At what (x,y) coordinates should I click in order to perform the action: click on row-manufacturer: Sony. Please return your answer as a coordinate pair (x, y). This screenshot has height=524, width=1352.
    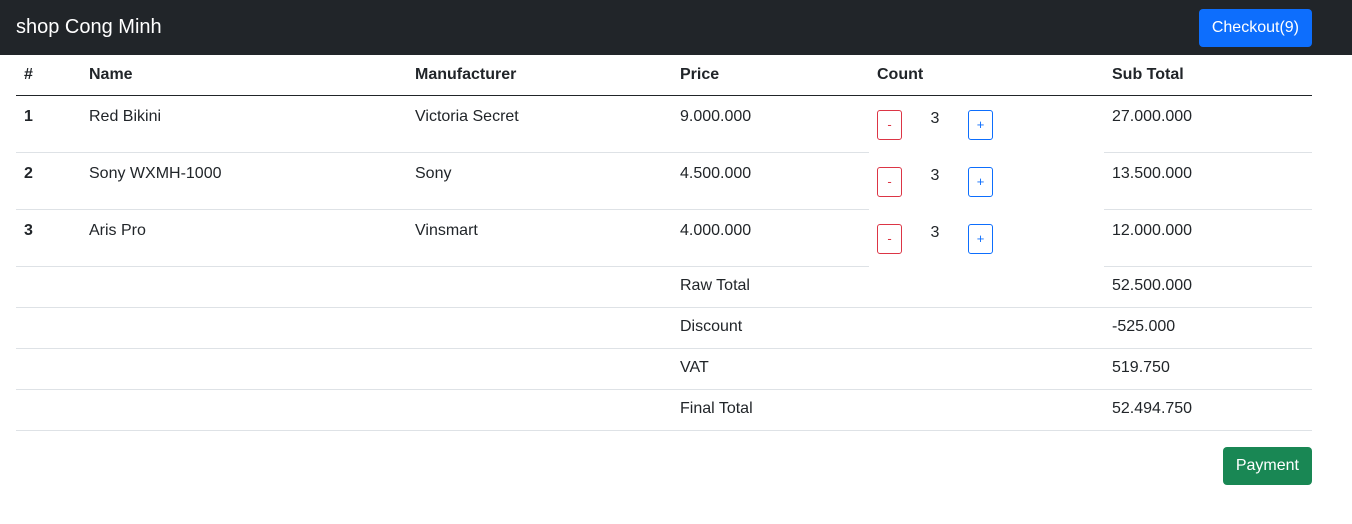
    Looking at the image, I should click on (539, 181).